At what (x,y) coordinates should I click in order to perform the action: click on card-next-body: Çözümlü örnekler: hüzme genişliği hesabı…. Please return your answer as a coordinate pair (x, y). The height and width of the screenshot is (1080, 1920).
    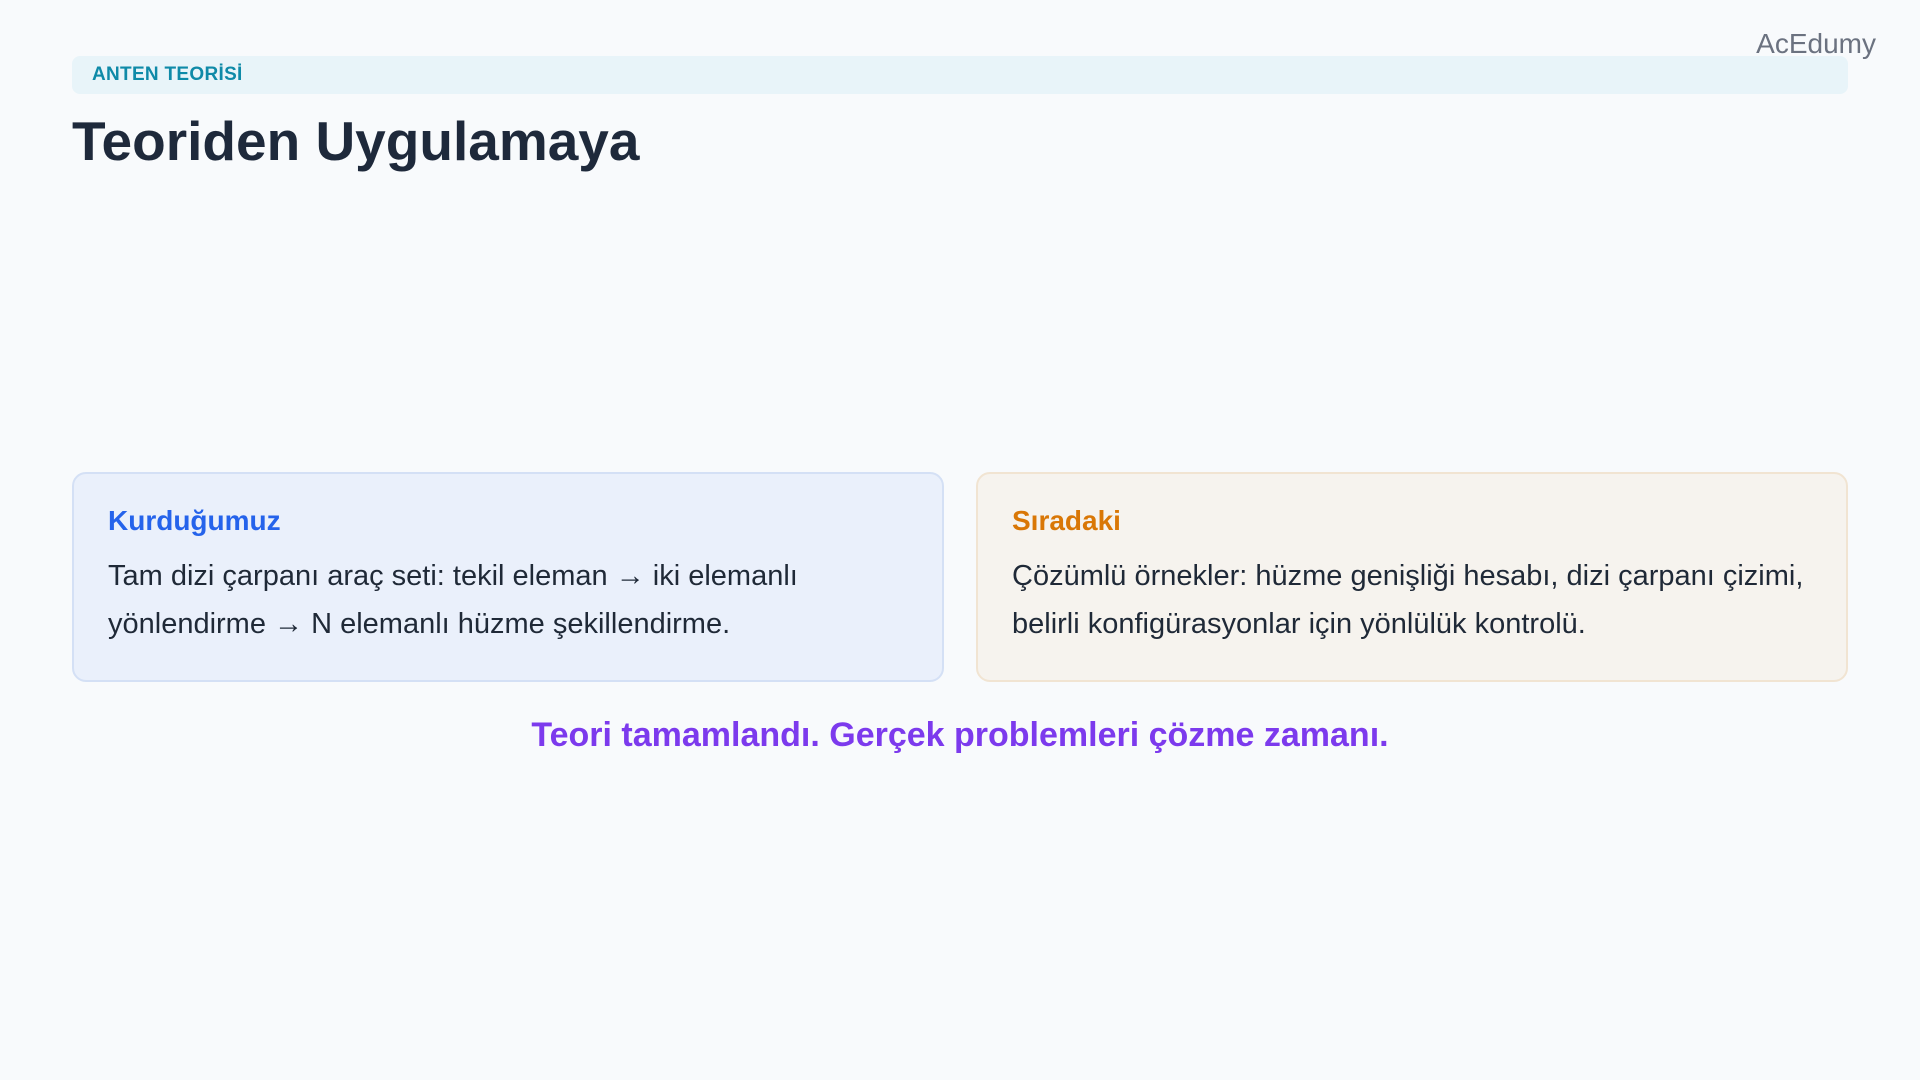
    Looking at the image, I should click on (1408, 599).